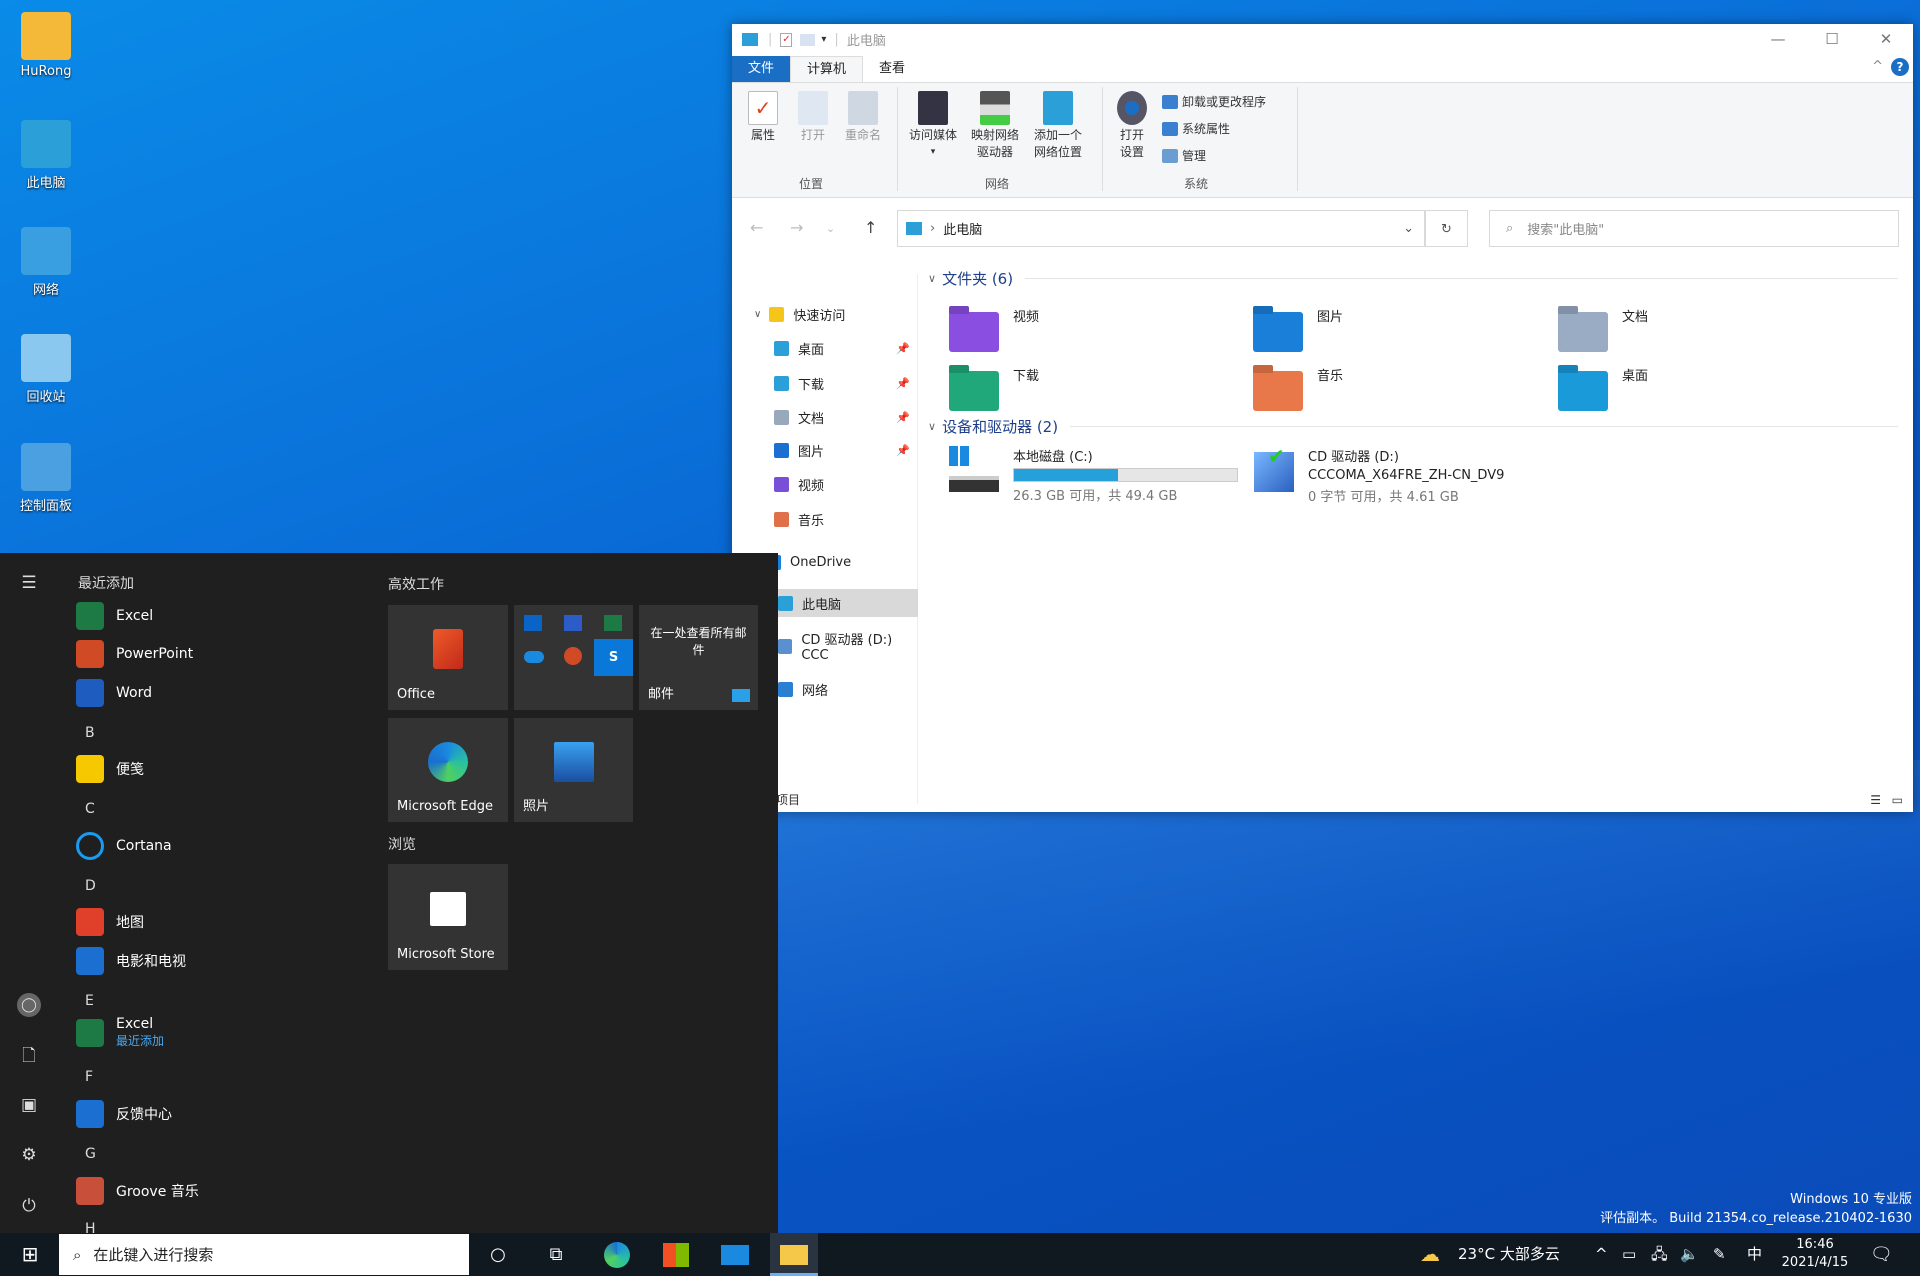  Describe the element at coordinates (796, 227) in the screenshot. I see `forward-button: →` at that location.